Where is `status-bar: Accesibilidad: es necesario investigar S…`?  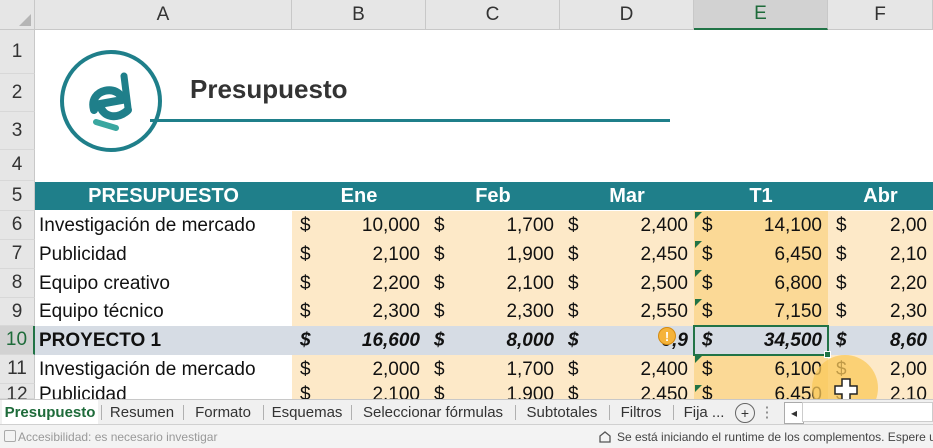 status-bar: Accesibilidad: es necesario investigar S… is located at coordinates (466, 436).